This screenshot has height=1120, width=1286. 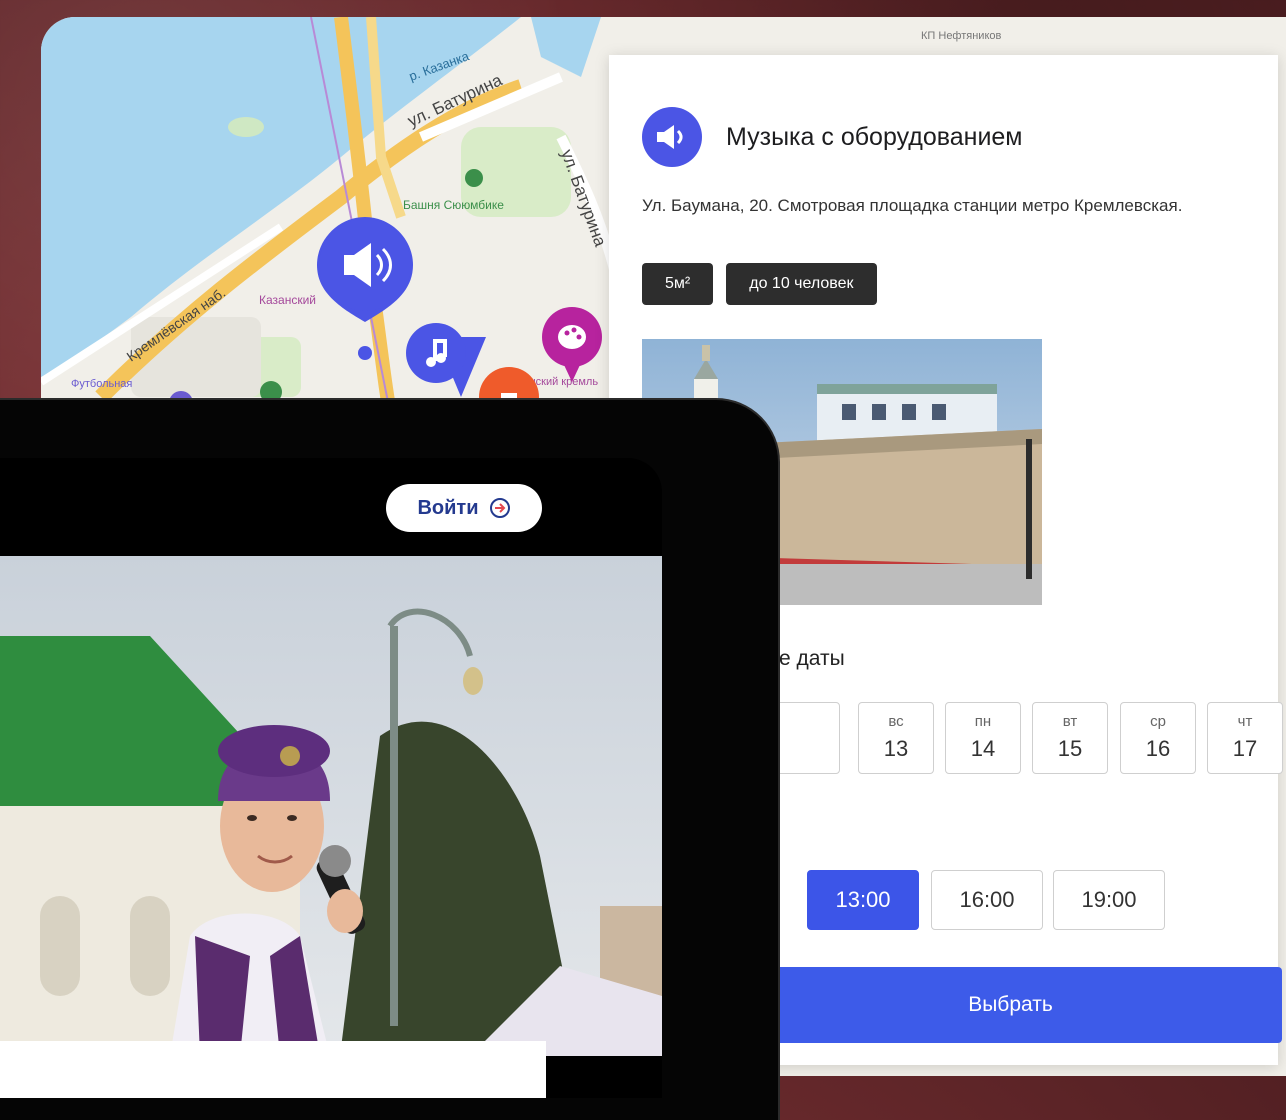 I want to click on date-cell: пн 14, so click(x=983, y=738).